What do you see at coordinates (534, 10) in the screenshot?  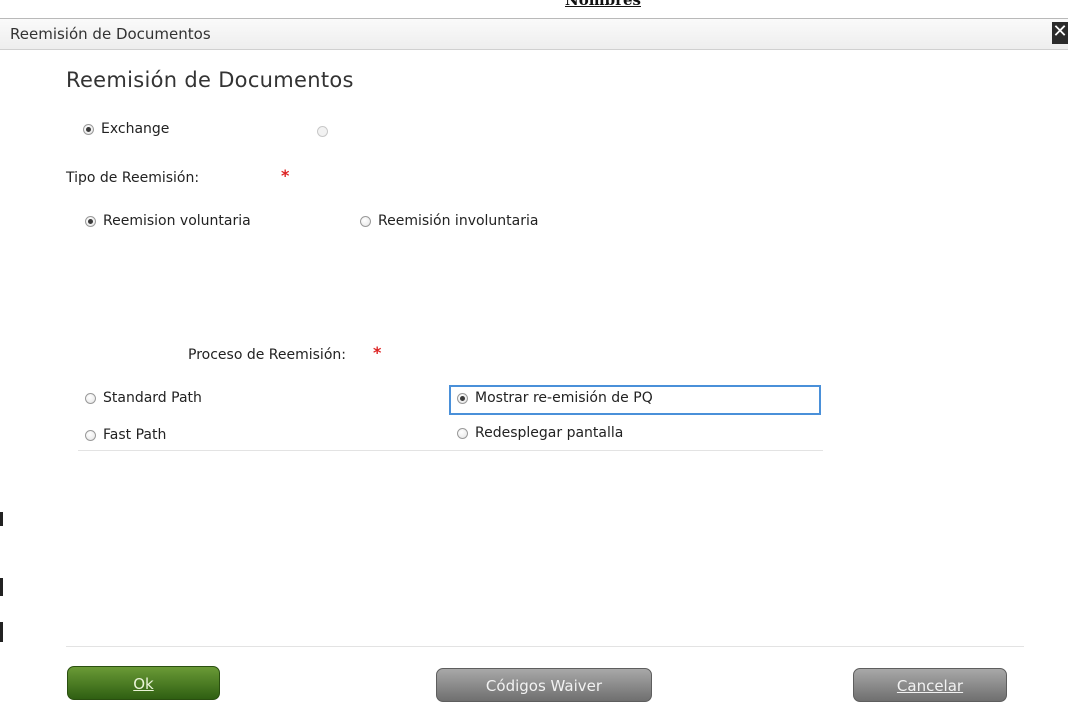 I see `background-window-strip: Nombres` at bounding box center [534, 10].